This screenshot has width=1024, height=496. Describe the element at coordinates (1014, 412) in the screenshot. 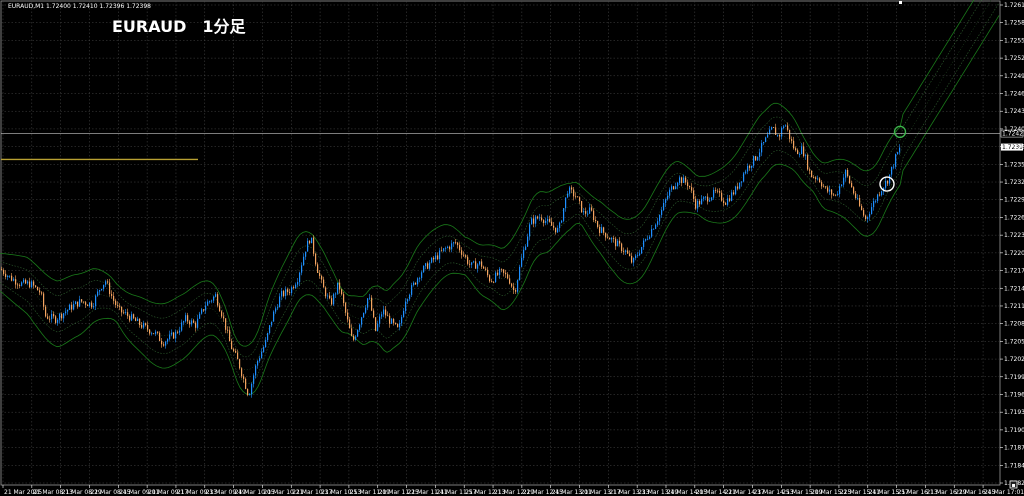

I see `price-tick-label: 1.71937` at that location.